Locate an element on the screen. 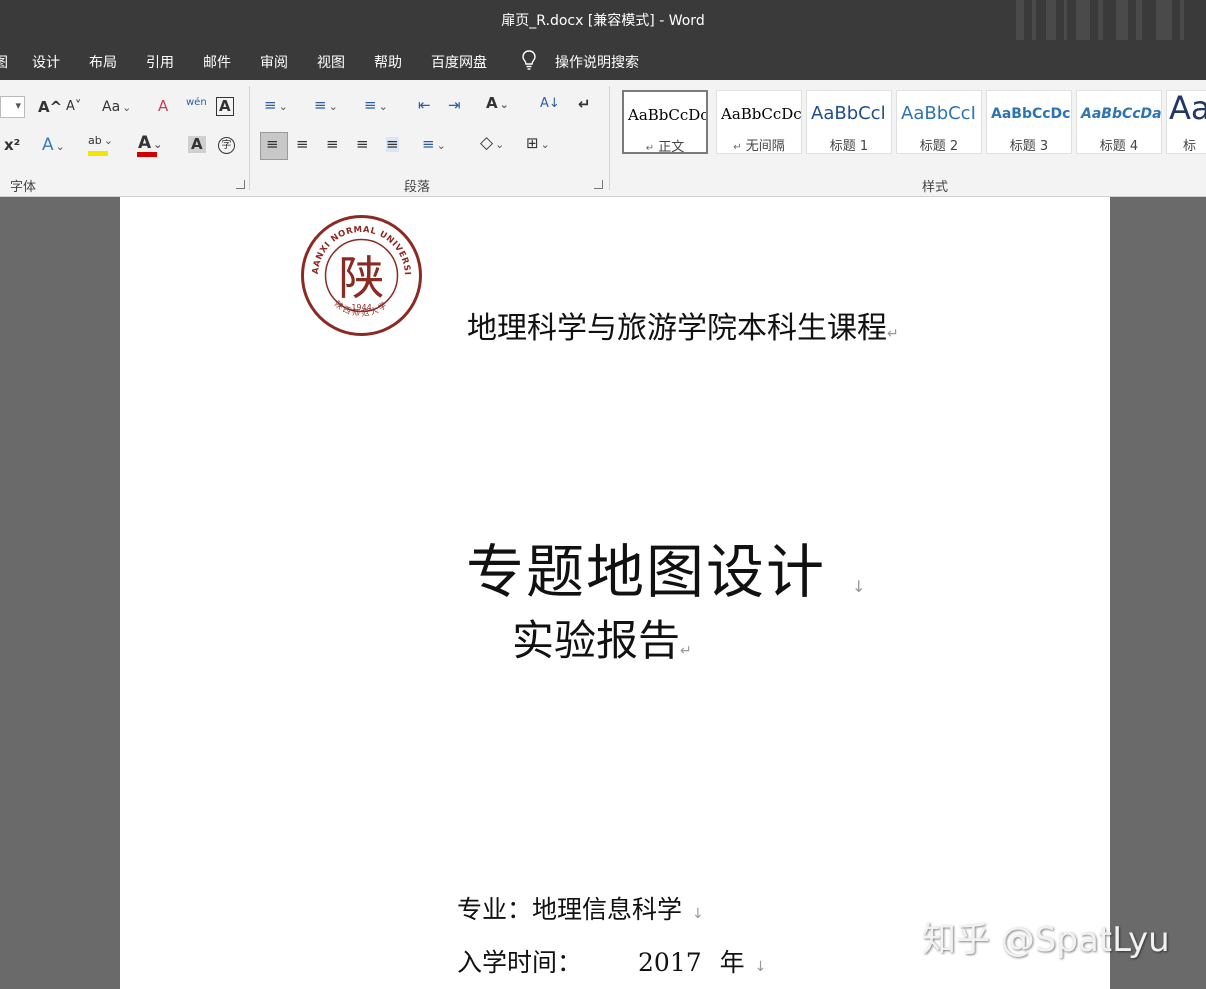 Image resolution: width=1206 pixels, height=989 pixels. paragraph-shading-icon: ◇ is located at coordinates (492, 143).